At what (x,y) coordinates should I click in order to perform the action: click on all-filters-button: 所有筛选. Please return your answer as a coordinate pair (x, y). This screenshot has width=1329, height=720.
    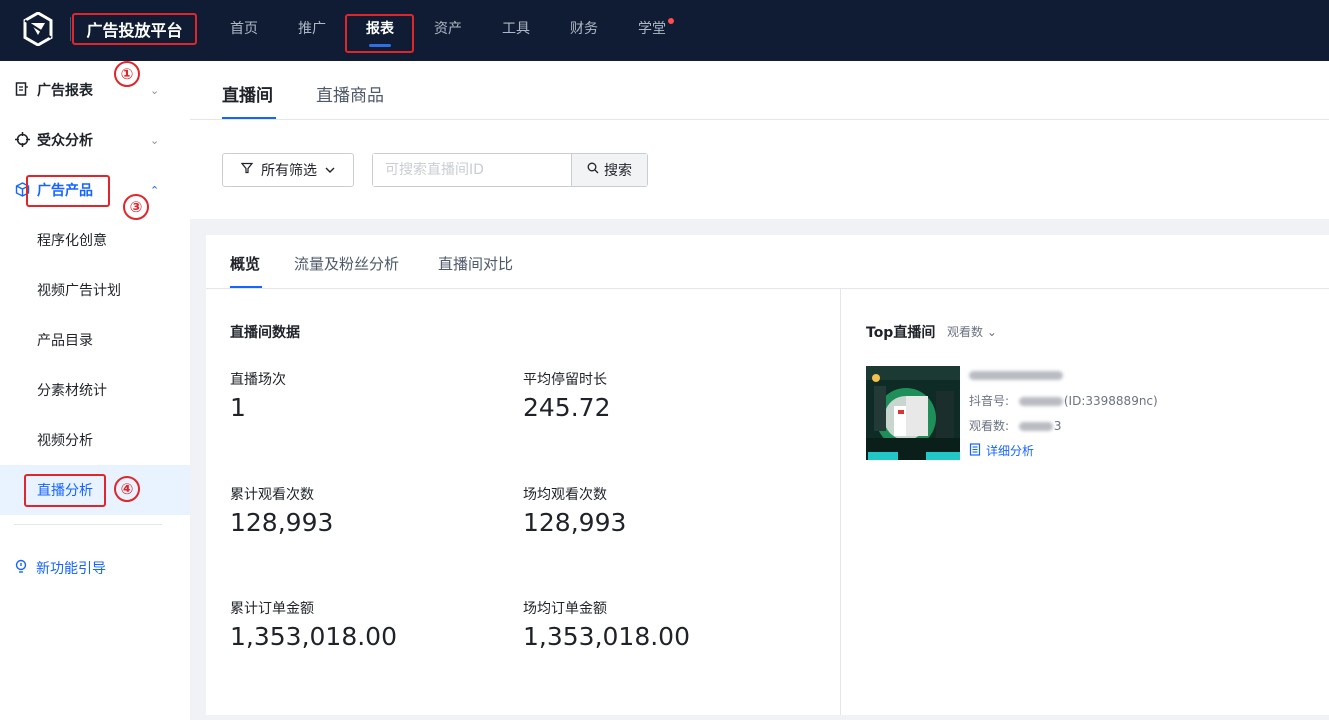
    Looking at the image, I should click on (288, 170).